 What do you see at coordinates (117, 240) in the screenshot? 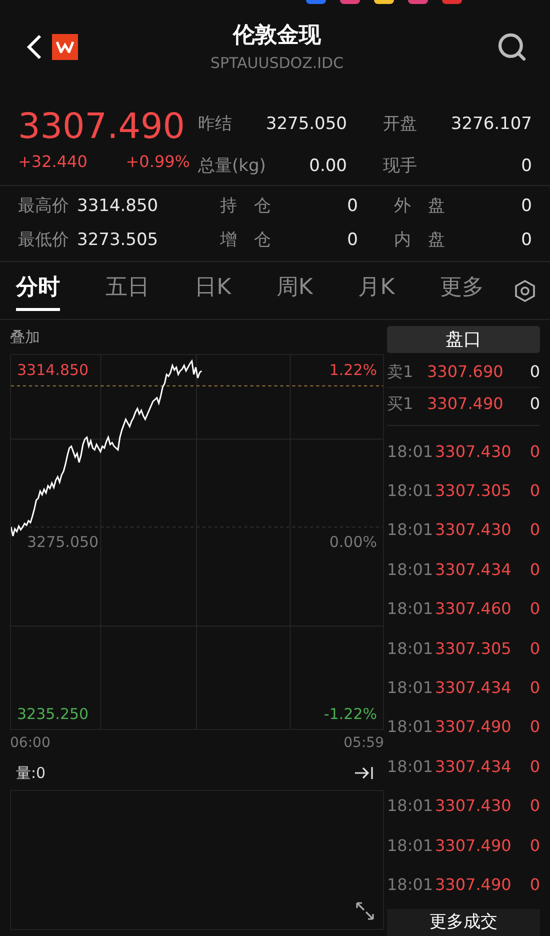
I see `stat-value: 3273.505` at bounding box center [117, 240].